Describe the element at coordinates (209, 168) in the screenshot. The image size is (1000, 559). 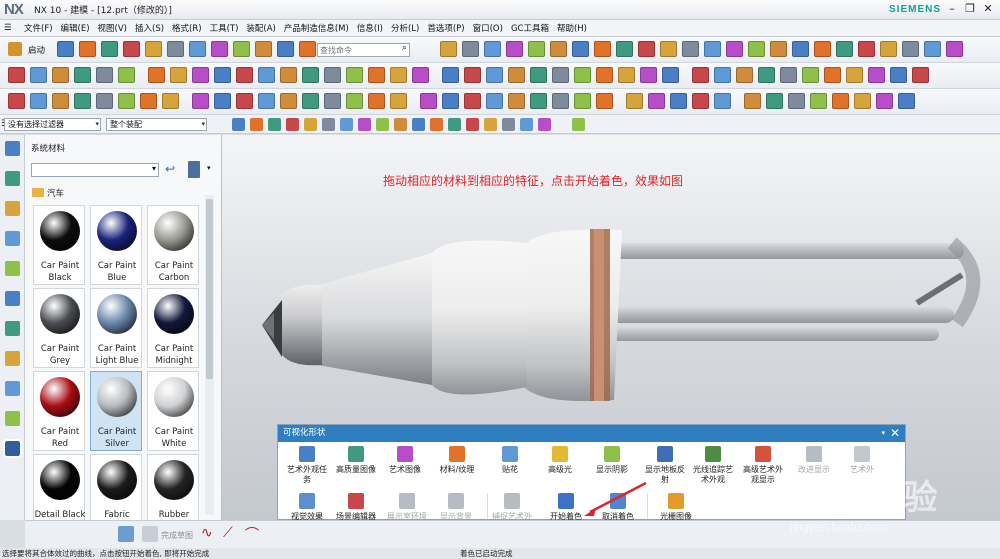
I see `chevron-down-icon: ▾` at that location.